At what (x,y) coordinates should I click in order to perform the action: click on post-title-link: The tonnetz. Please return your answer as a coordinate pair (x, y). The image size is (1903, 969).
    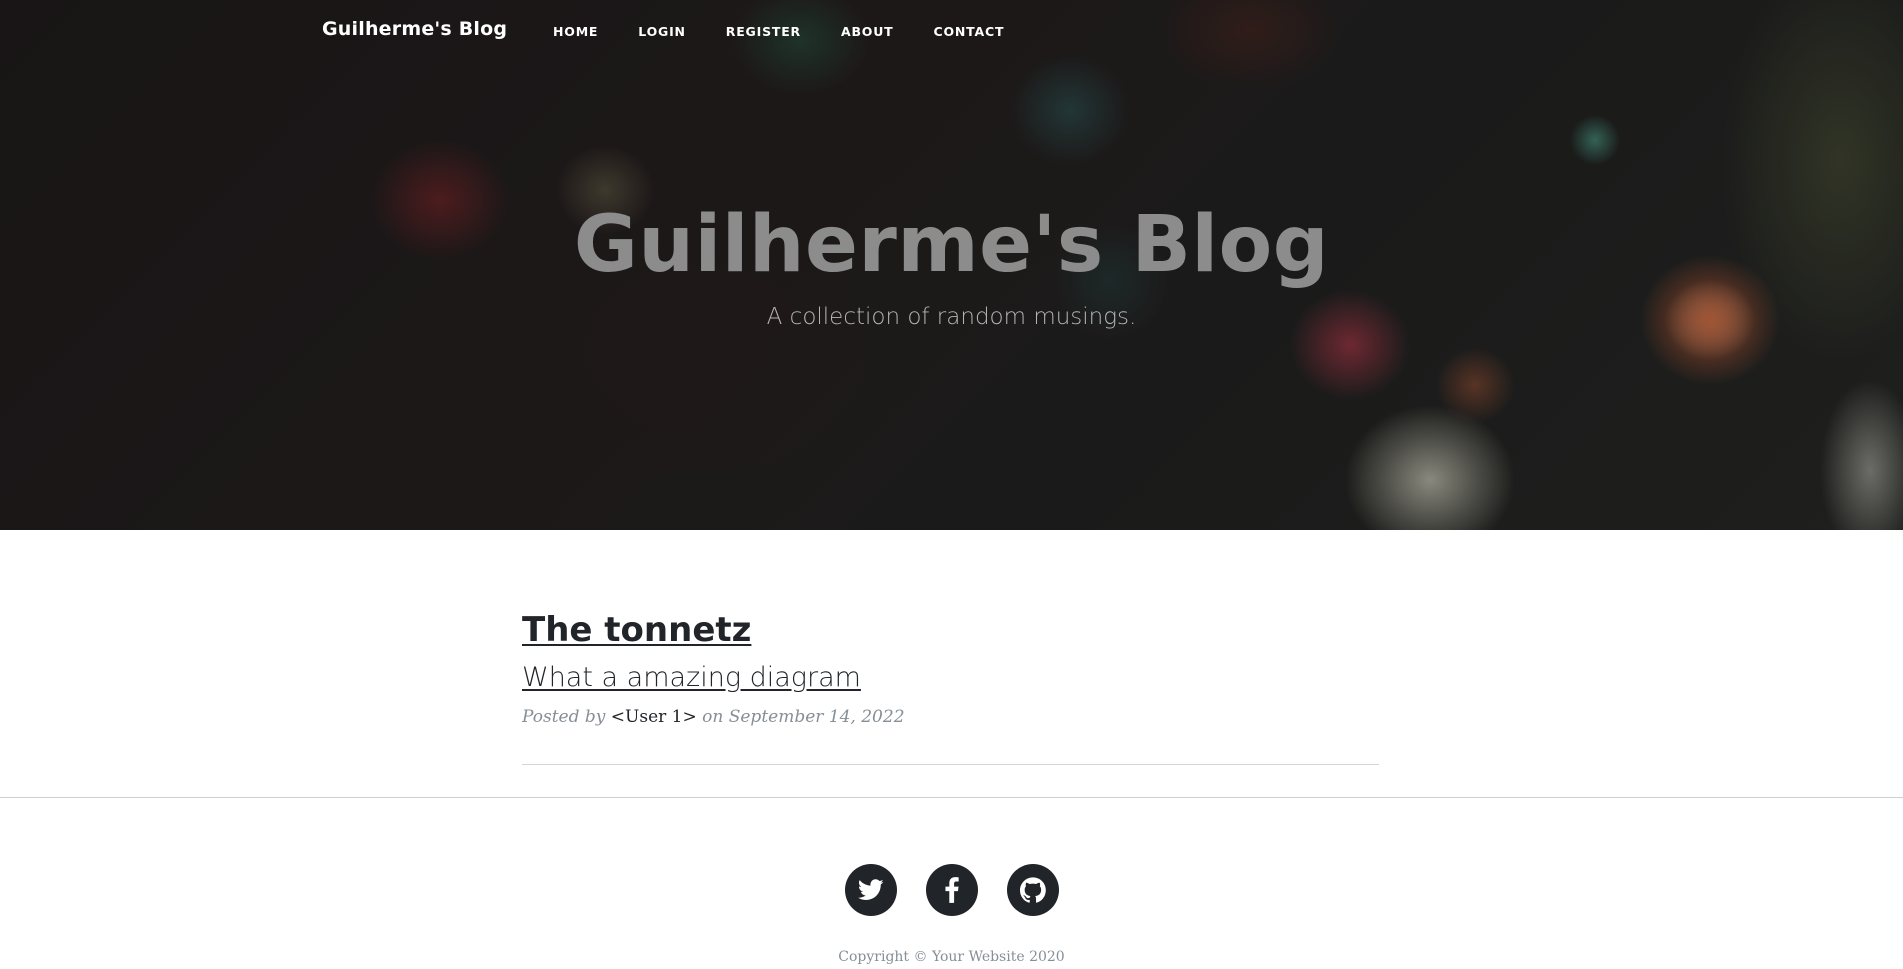
    Looking at the image, I should click on (636, 630).